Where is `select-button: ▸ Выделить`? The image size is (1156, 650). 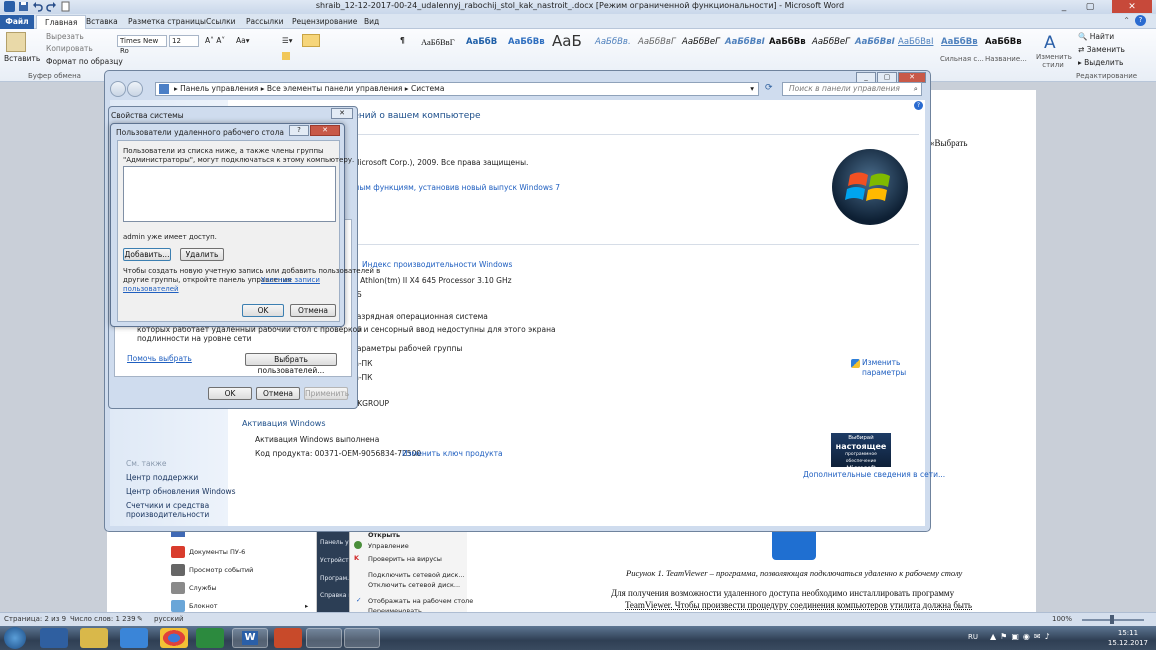
select-button: ▸ Выделить is located at coordinates (1100, 62).